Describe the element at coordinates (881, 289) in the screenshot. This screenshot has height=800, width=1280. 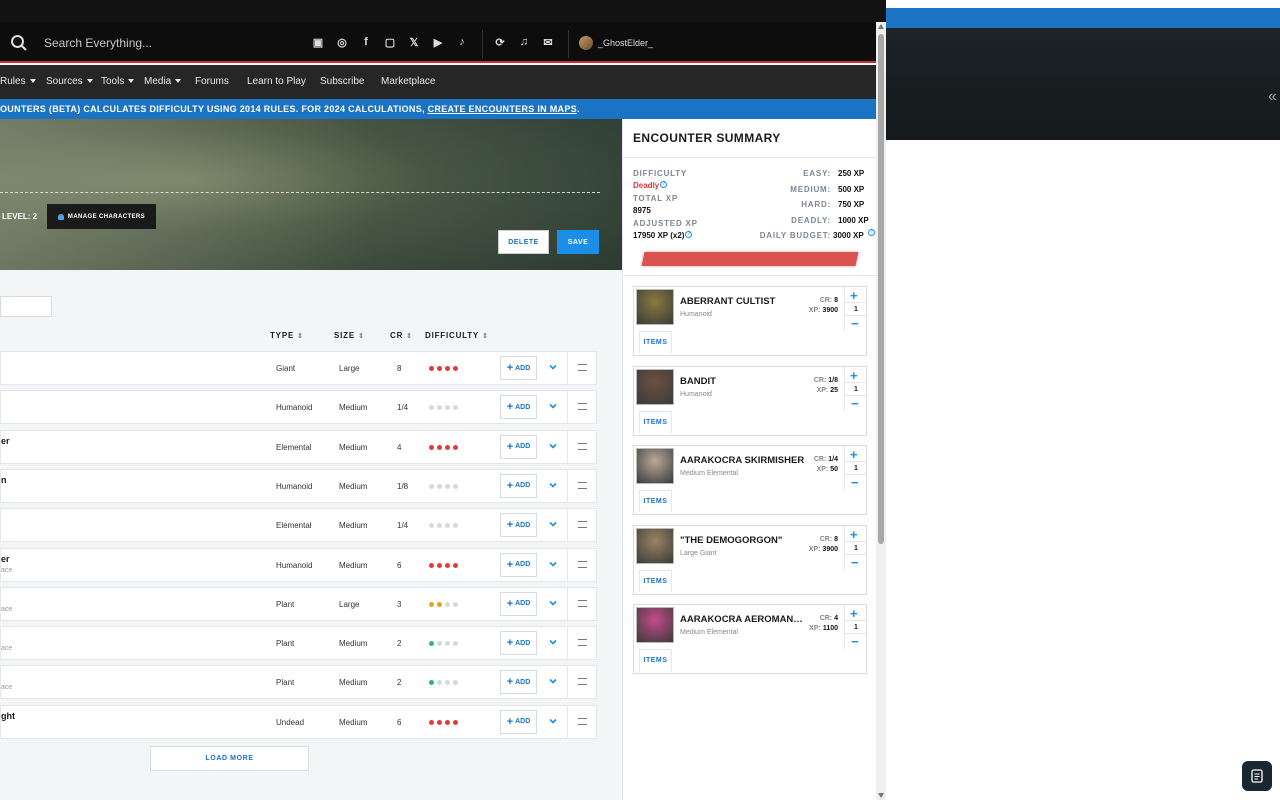
I see `scrollbar-thumb` at that location.